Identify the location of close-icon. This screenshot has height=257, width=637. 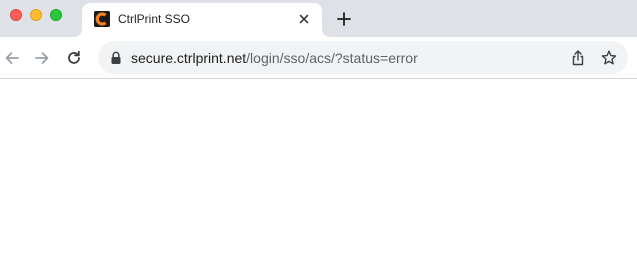
(304, 19).